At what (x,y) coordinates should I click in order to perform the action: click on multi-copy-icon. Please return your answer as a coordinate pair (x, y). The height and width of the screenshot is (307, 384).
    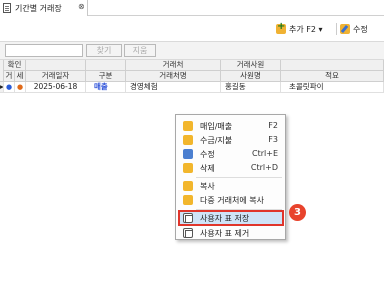
    Looking at the image, I should click on (188, 200).